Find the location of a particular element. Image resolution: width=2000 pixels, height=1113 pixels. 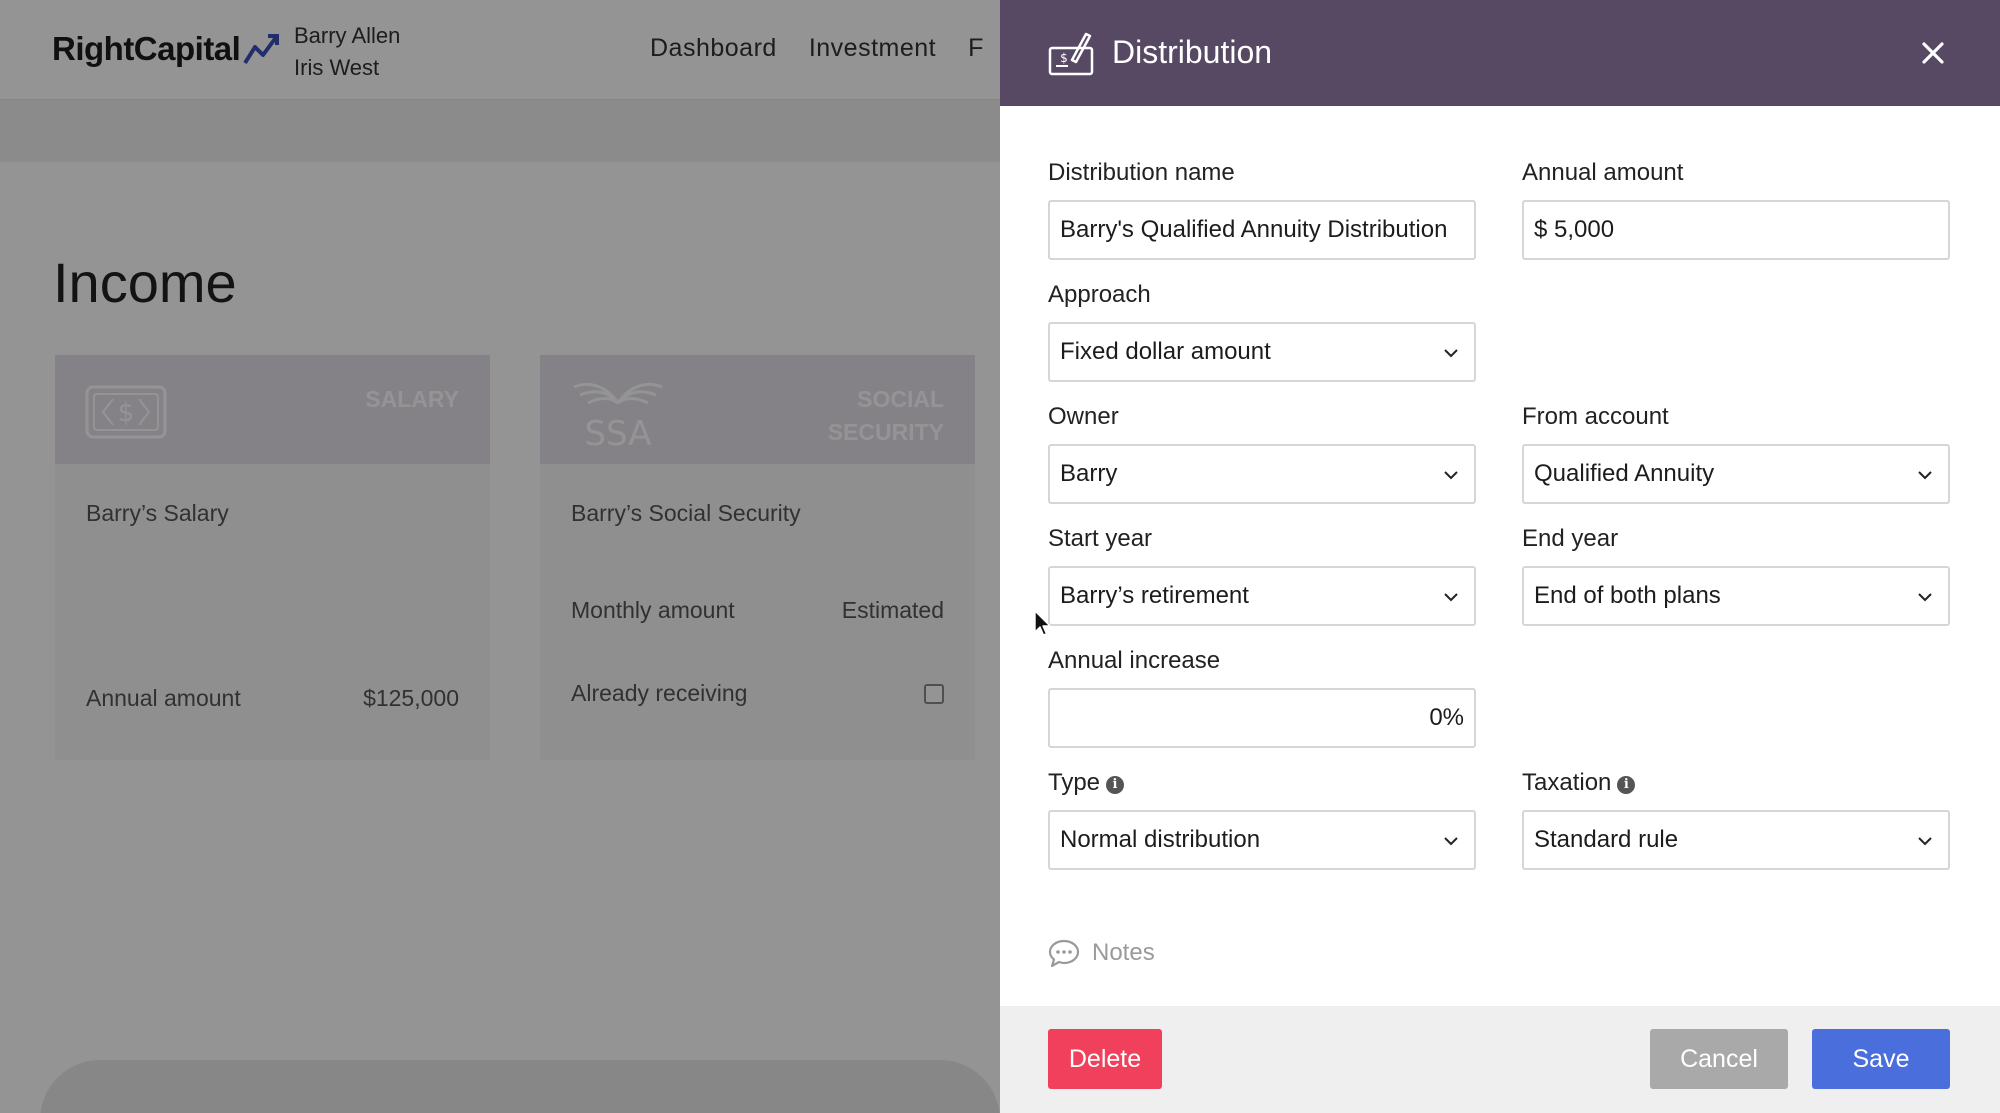

save-button: Save is located at coordinates (1881, 1059).